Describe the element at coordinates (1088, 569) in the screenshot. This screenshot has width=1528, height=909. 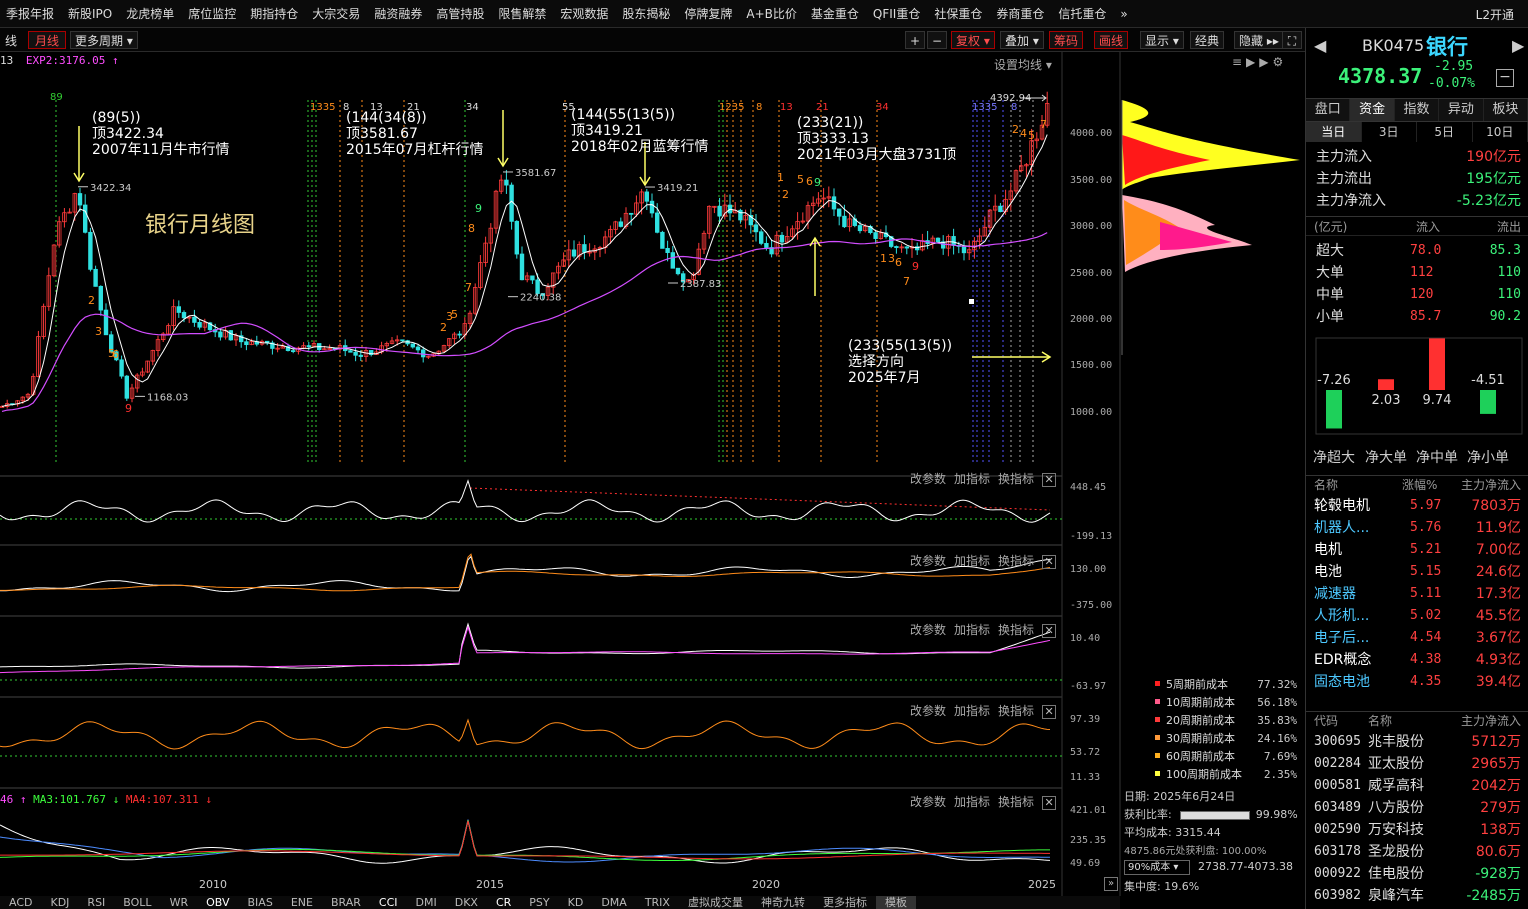
I see `sub-axis-label: 130.00` at that location.